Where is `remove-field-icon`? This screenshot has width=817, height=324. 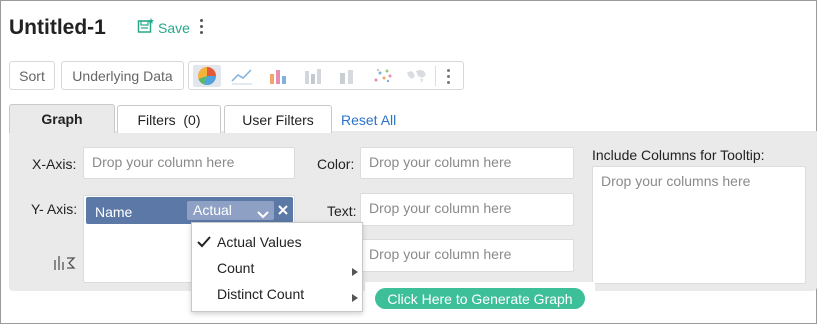 remove-field-icon is located at coordinates (283, 210).